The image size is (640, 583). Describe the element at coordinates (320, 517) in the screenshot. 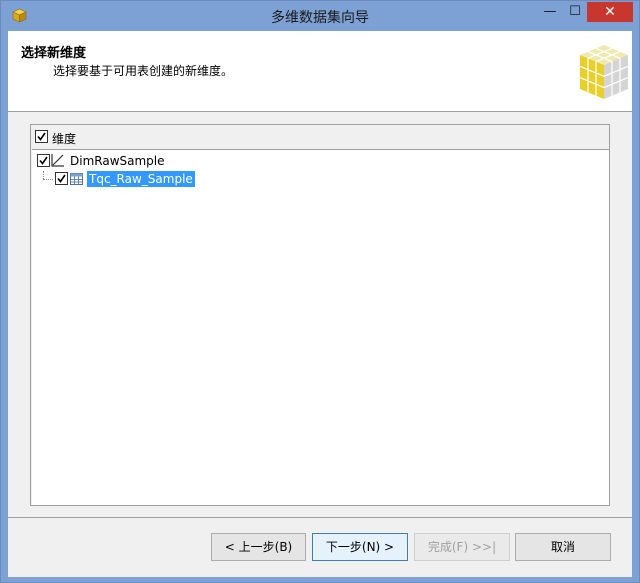

I see `footer-divider` at that location.